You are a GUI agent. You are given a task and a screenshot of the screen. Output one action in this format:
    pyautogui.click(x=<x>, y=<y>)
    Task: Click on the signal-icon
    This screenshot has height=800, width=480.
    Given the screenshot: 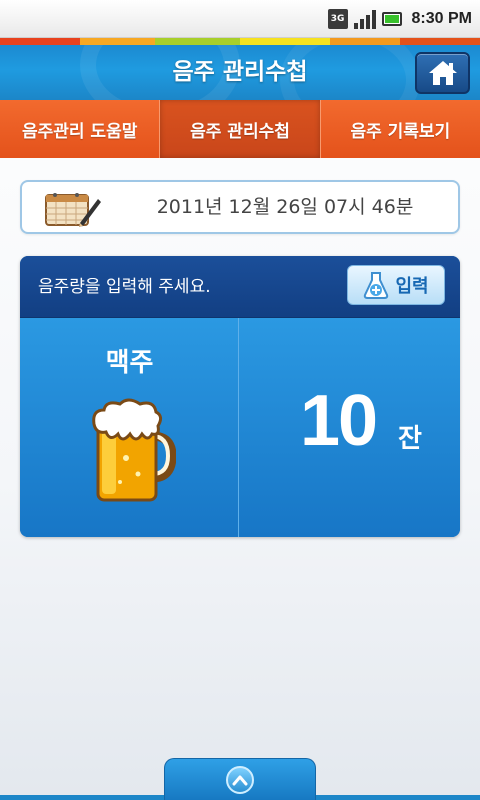 What is the action you would take?
    pyautogui.click(x=364, y=19)
    